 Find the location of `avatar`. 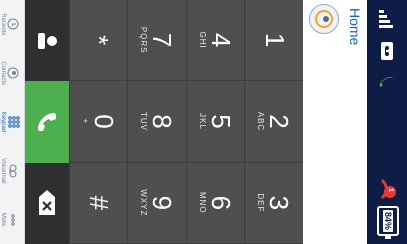

avatar is located at coordinates (324, 19).